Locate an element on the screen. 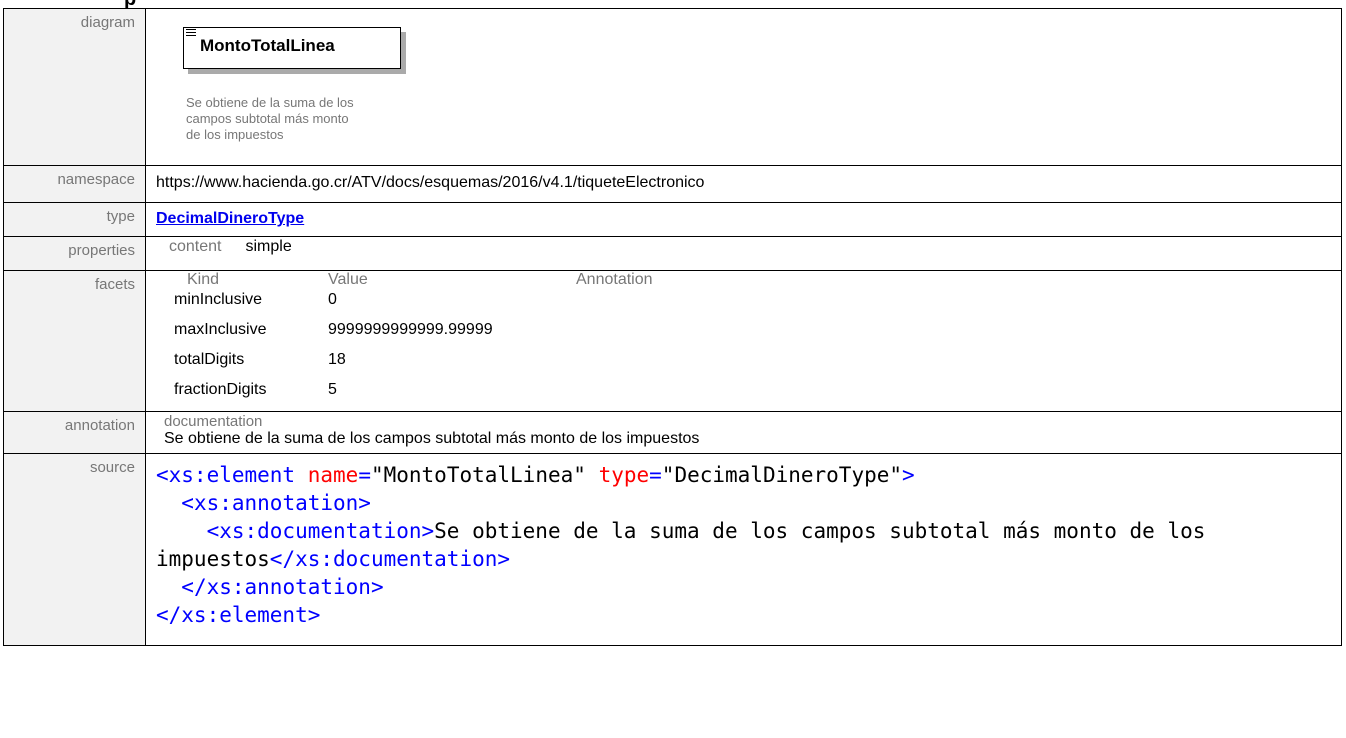  label-diagram: diagram is located at coordinates (74, 87).